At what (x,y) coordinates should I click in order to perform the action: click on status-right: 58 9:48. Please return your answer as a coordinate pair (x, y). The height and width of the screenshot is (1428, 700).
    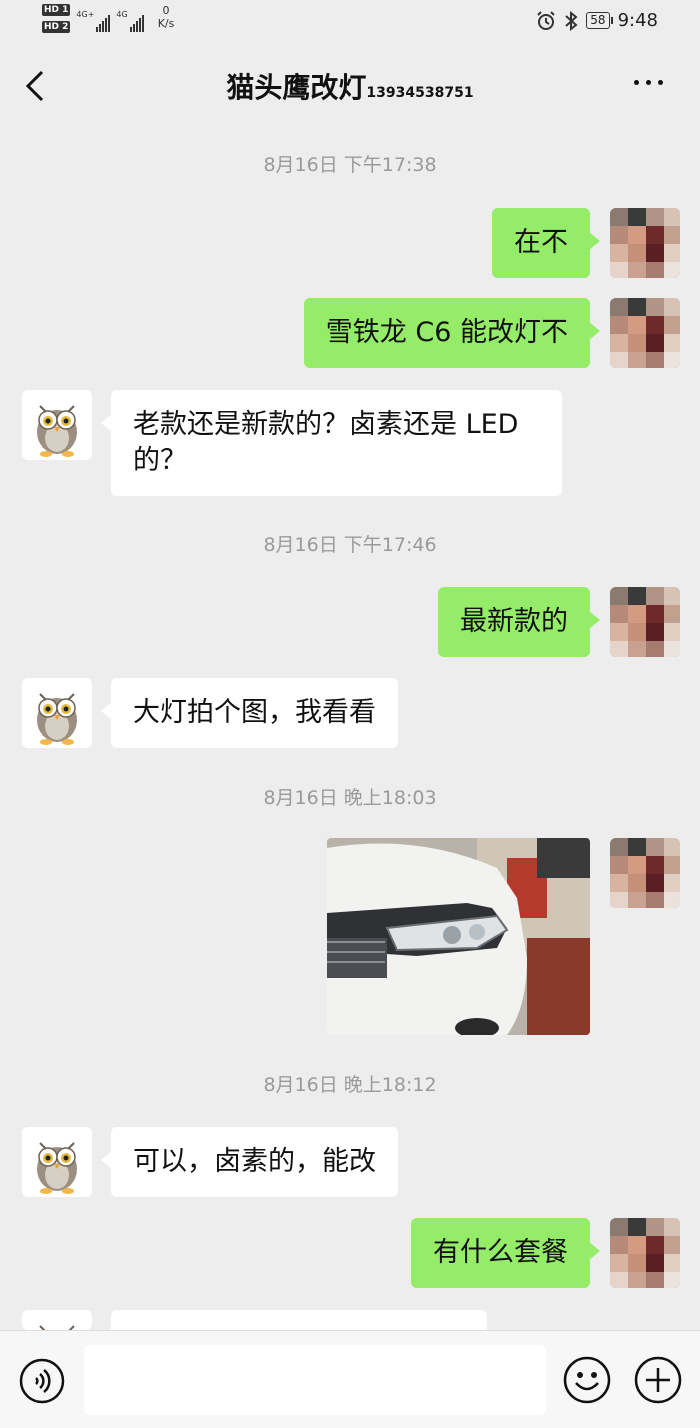
    Looking at the image, I should click on (597, 20).